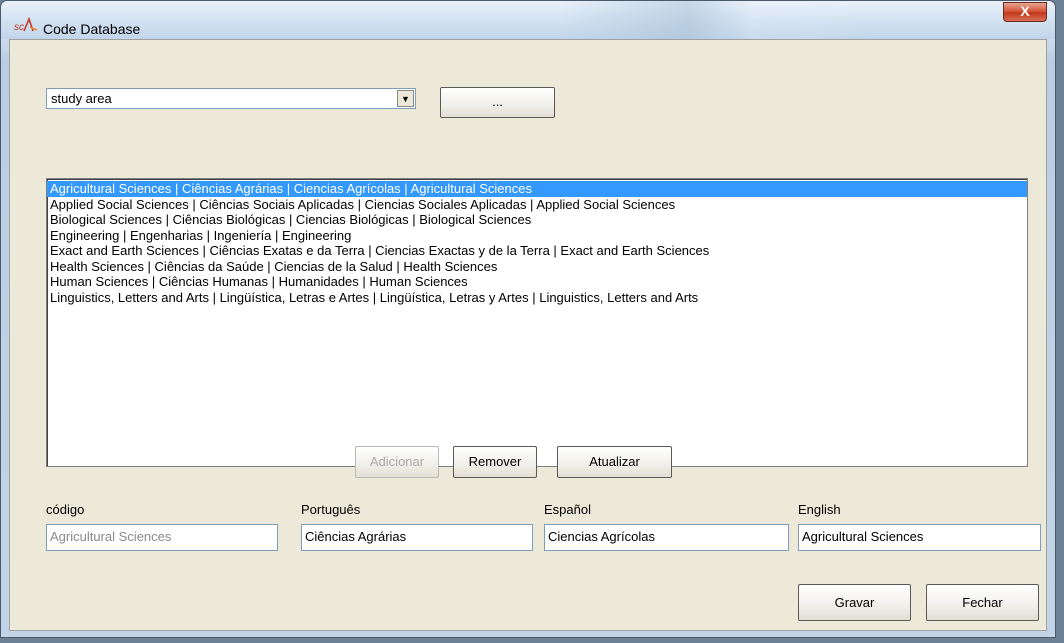  What do you see at coordinates (819, 509) in the screenshot?
I see `english-label: English` at bounding box center [819, 509].